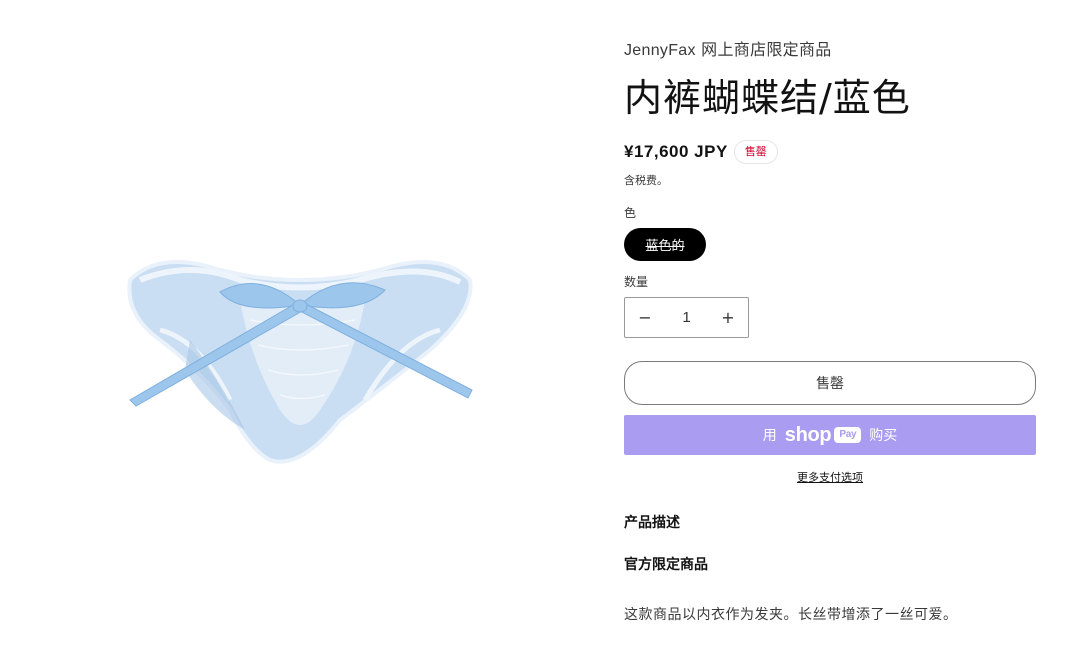  I want to click on shop-word: shop, so click(808, 434).